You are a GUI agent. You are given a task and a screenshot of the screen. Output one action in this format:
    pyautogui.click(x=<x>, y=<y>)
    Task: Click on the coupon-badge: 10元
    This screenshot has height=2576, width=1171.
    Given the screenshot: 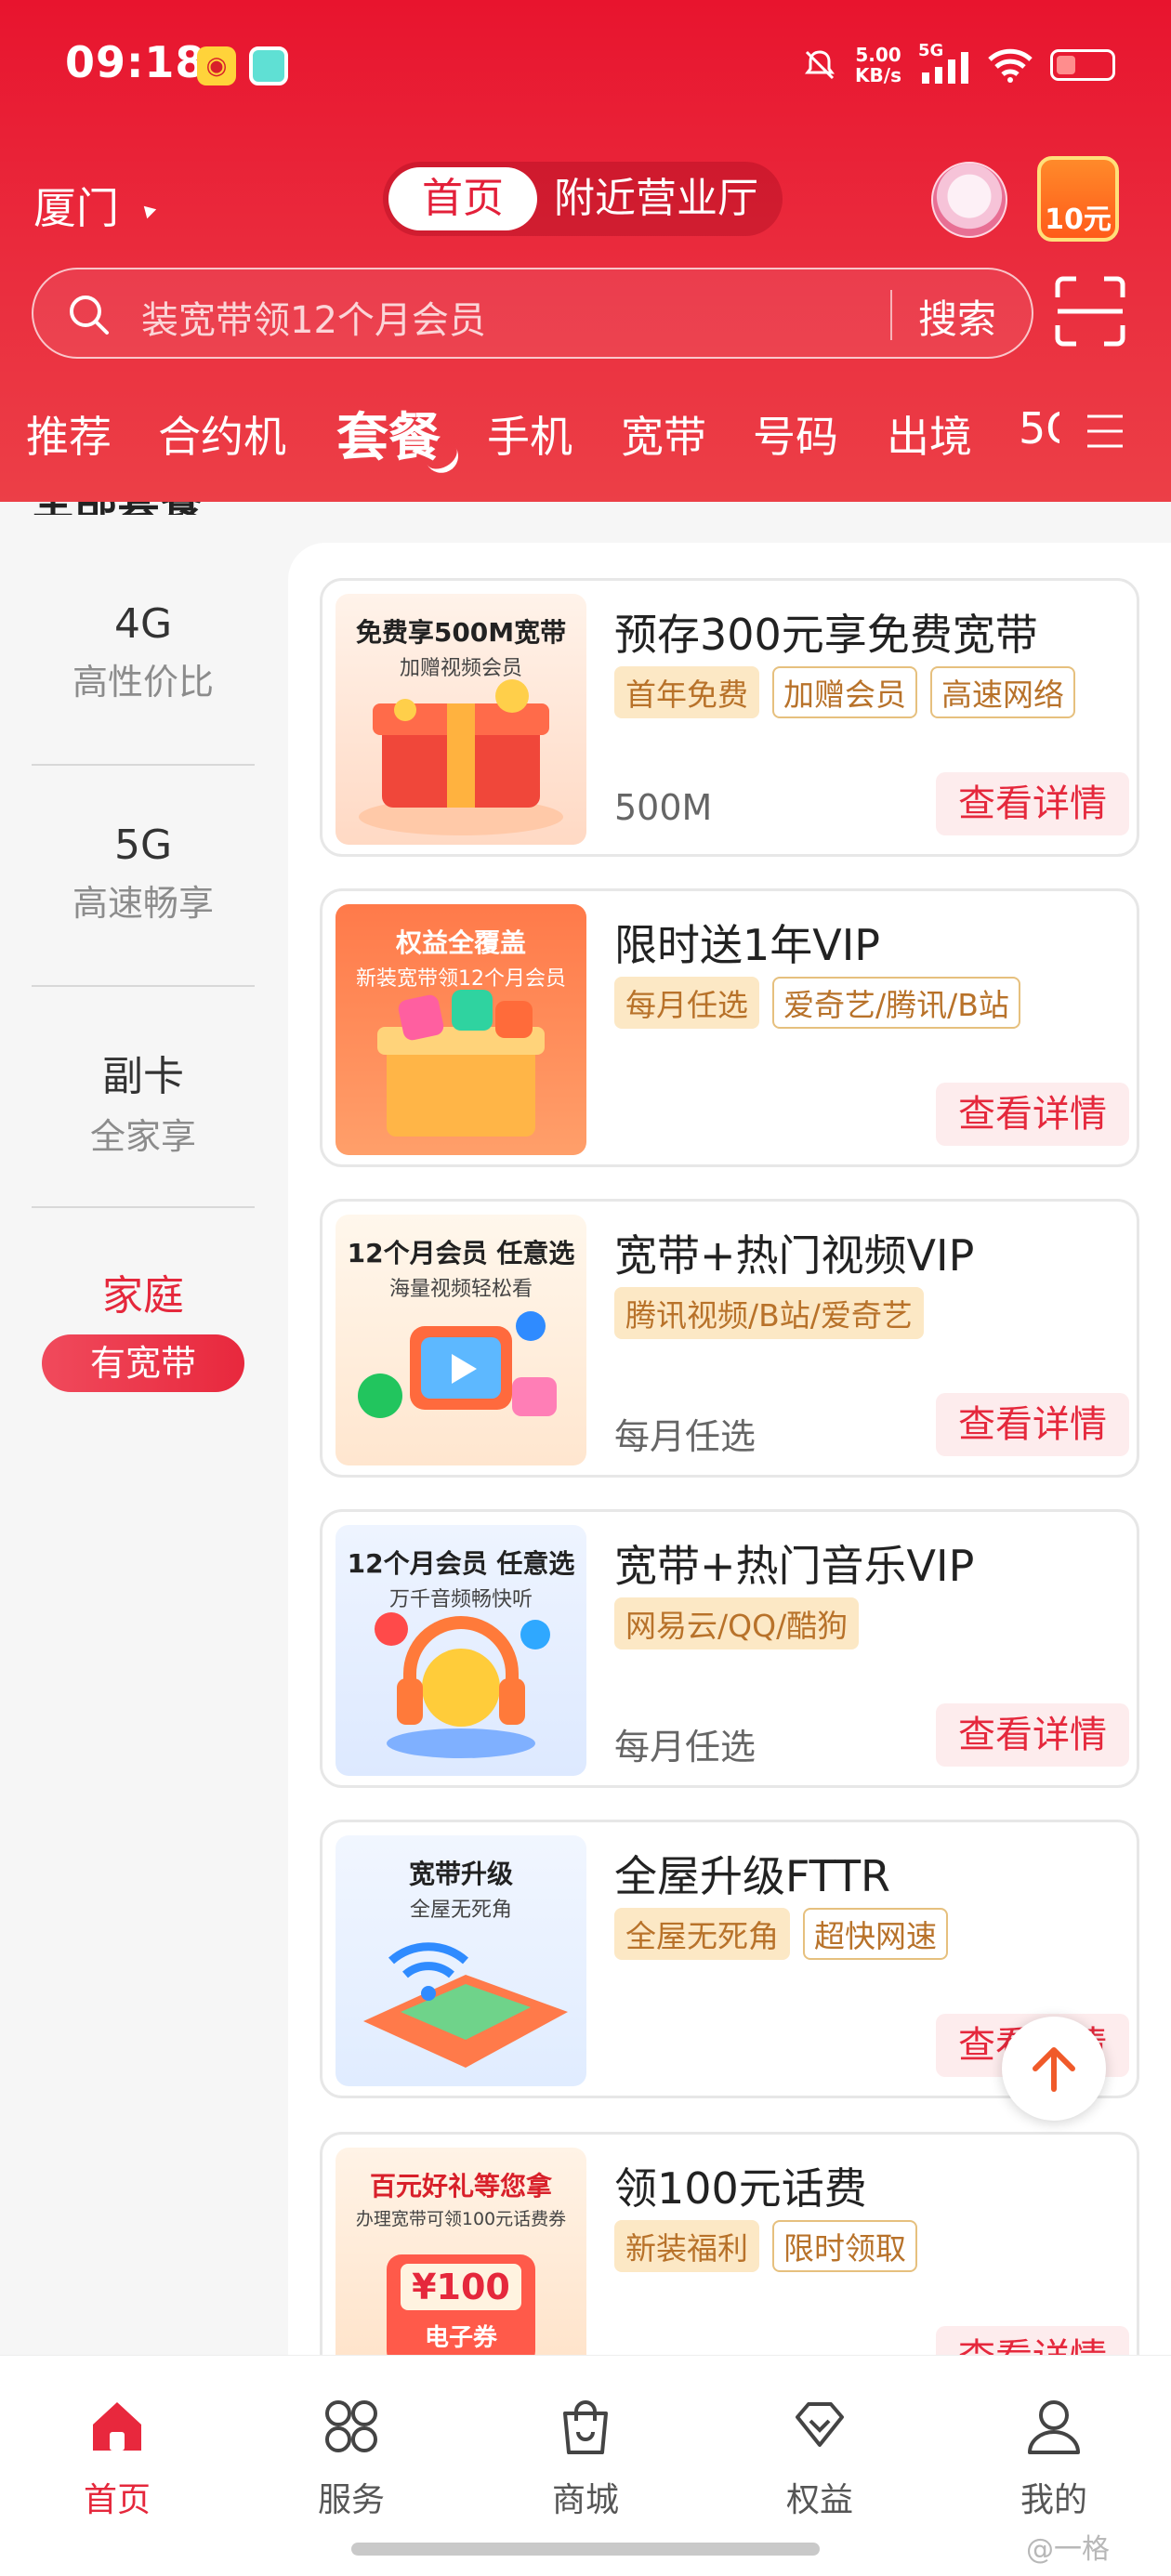 What is the action you would take?
    pyautogui.click(x=1078, y=199)
    